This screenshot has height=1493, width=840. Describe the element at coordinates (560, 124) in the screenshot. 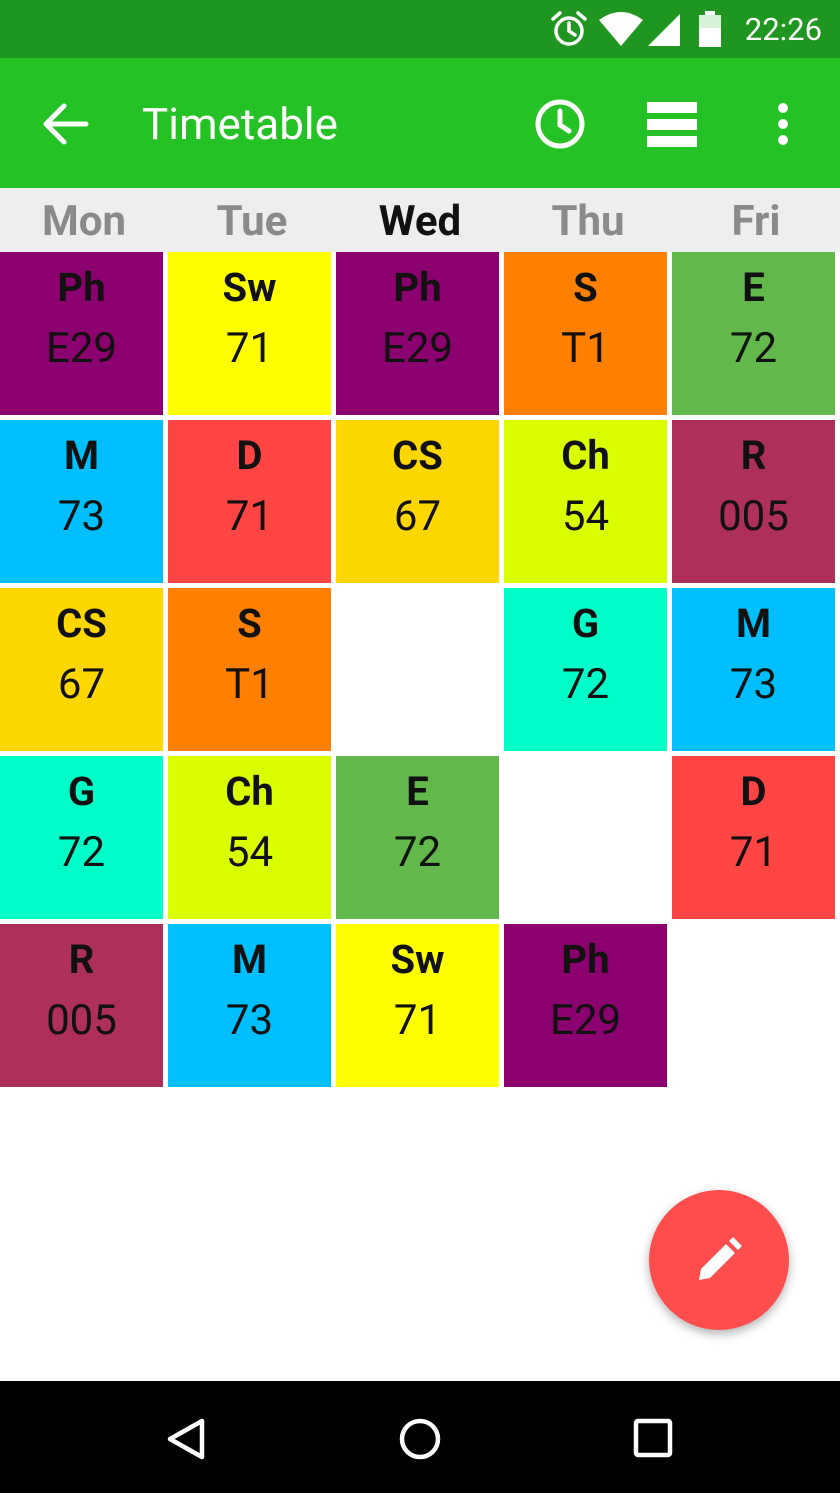

I see `clock-icon` at that location.